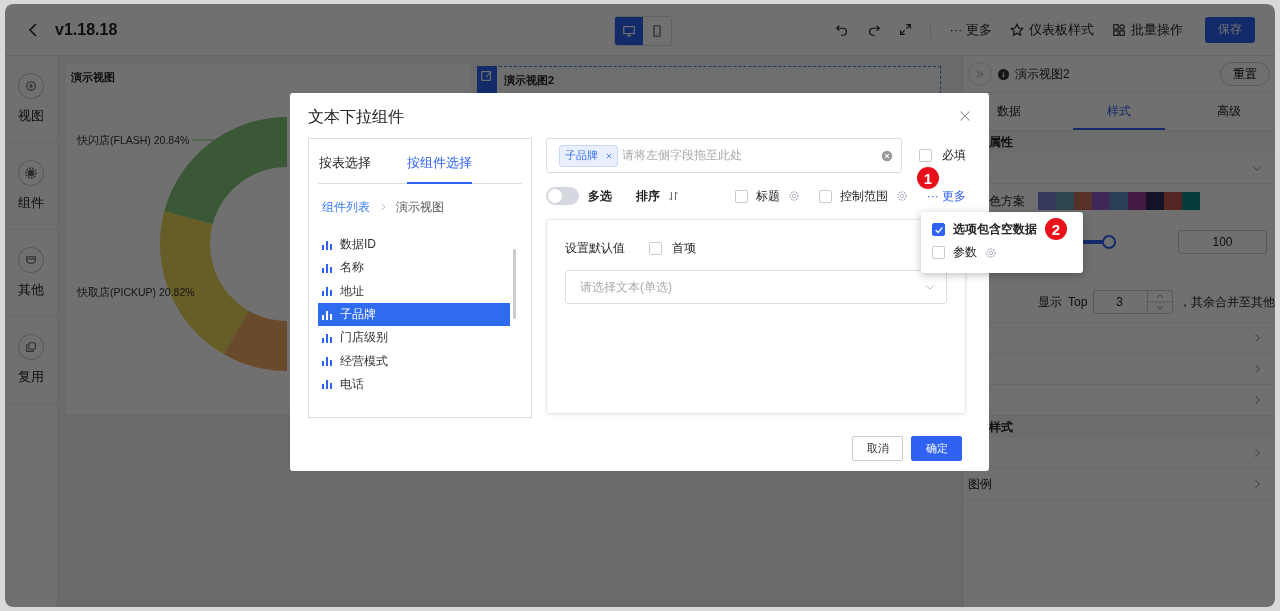 This screenshot has width=1280, height=611. I want to click on card-title: 演示视图, so click(93, 77).